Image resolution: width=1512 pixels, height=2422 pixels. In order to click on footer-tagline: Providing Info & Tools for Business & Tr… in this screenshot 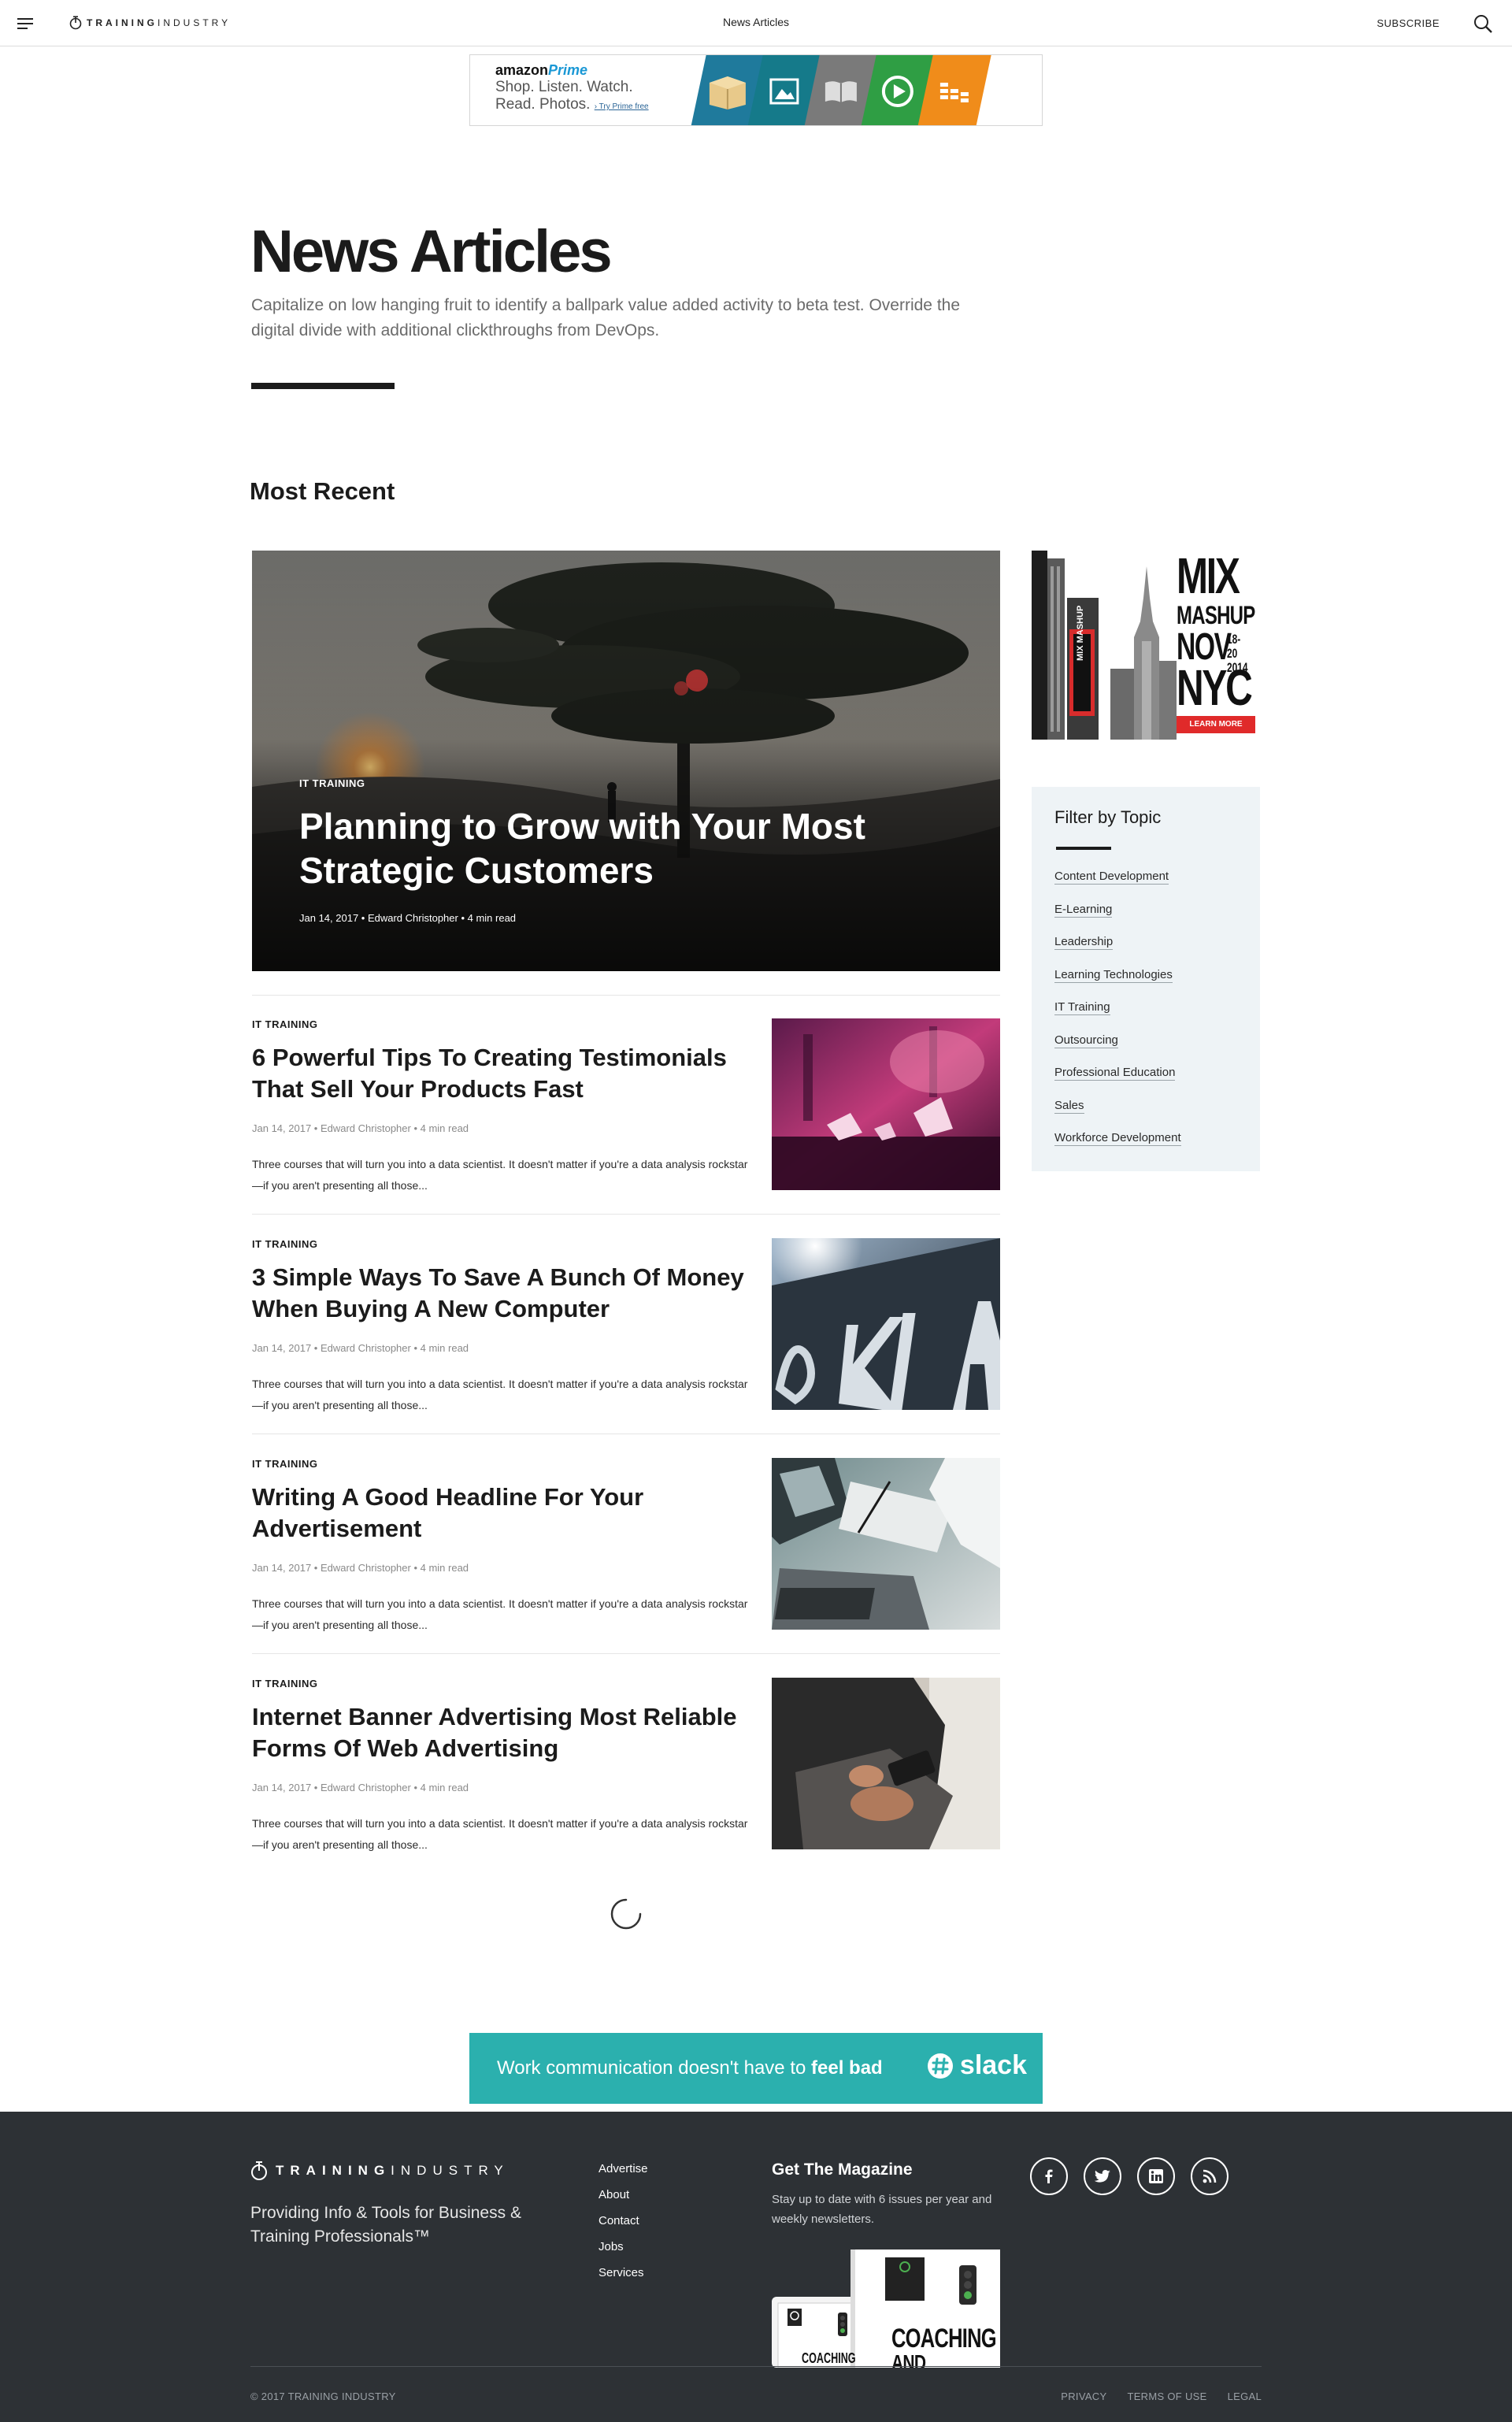, I will do `click(385, 2225)`.